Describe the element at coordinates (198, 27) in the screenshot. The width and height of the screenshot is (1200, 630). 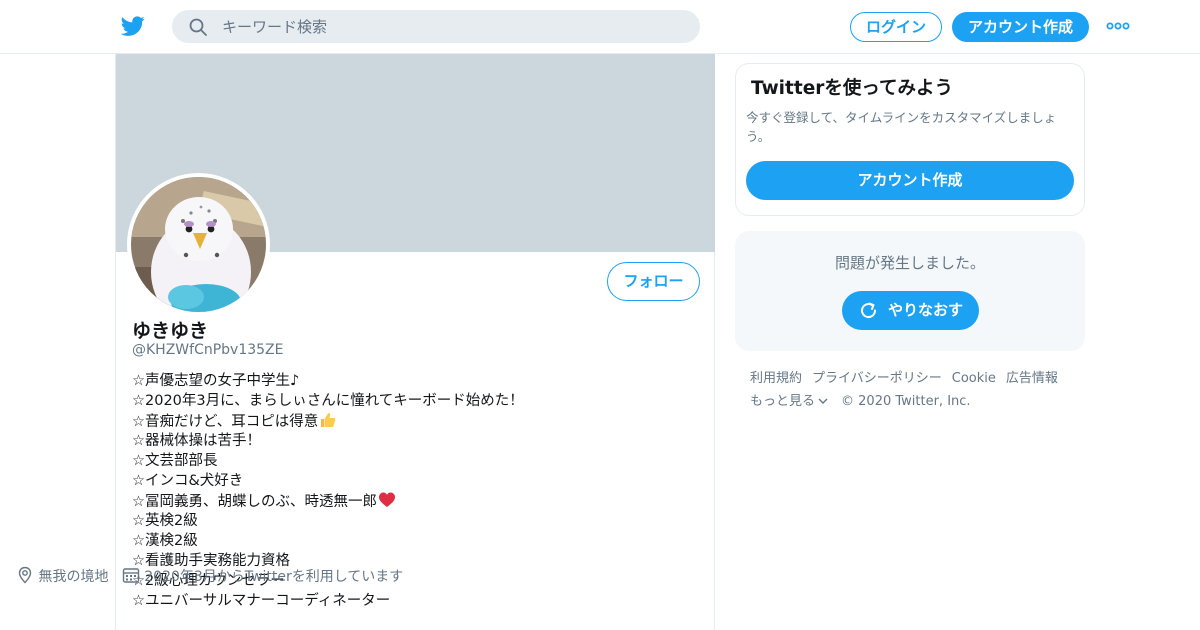
I see `search-icon` at that location.